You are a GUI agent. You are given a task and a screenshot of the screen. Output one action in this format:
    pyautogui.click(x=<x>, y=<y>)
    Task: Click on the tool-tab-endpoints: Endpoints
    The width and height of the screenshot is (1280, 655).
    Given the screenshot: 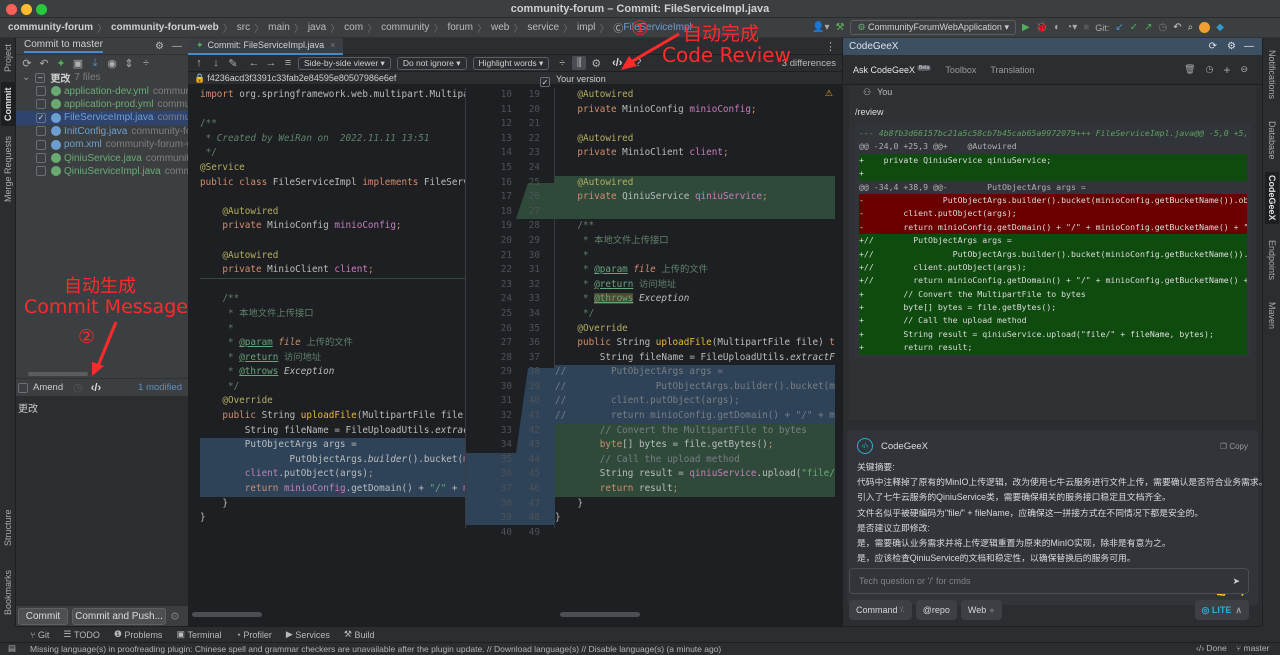 What is the action you would take?
    pyautogui.click(x=1272, y=260)
    